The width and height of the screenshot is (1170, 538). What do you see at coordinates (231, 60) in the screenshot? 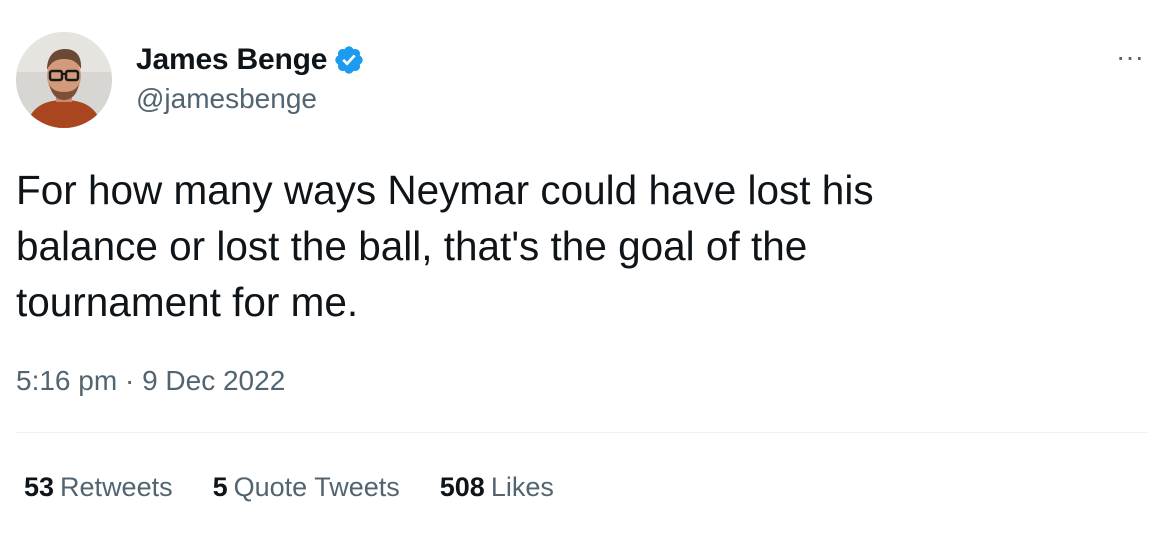
I see `display-name: James Benge` at bounding box center [231, 60].